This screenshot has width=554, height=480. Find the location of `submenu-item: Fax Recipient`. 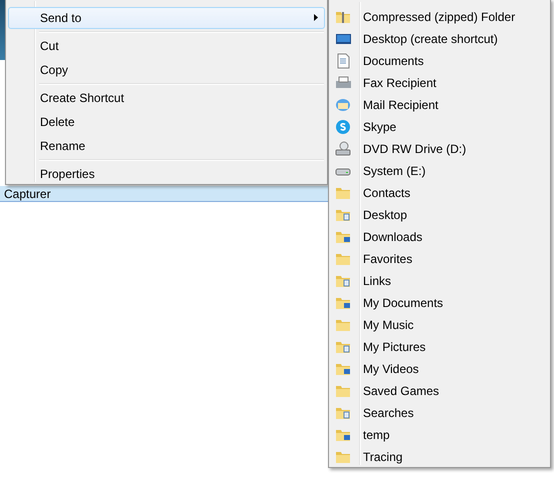

submenu-item: Fax Recipient is located at coordinates (439, 83).